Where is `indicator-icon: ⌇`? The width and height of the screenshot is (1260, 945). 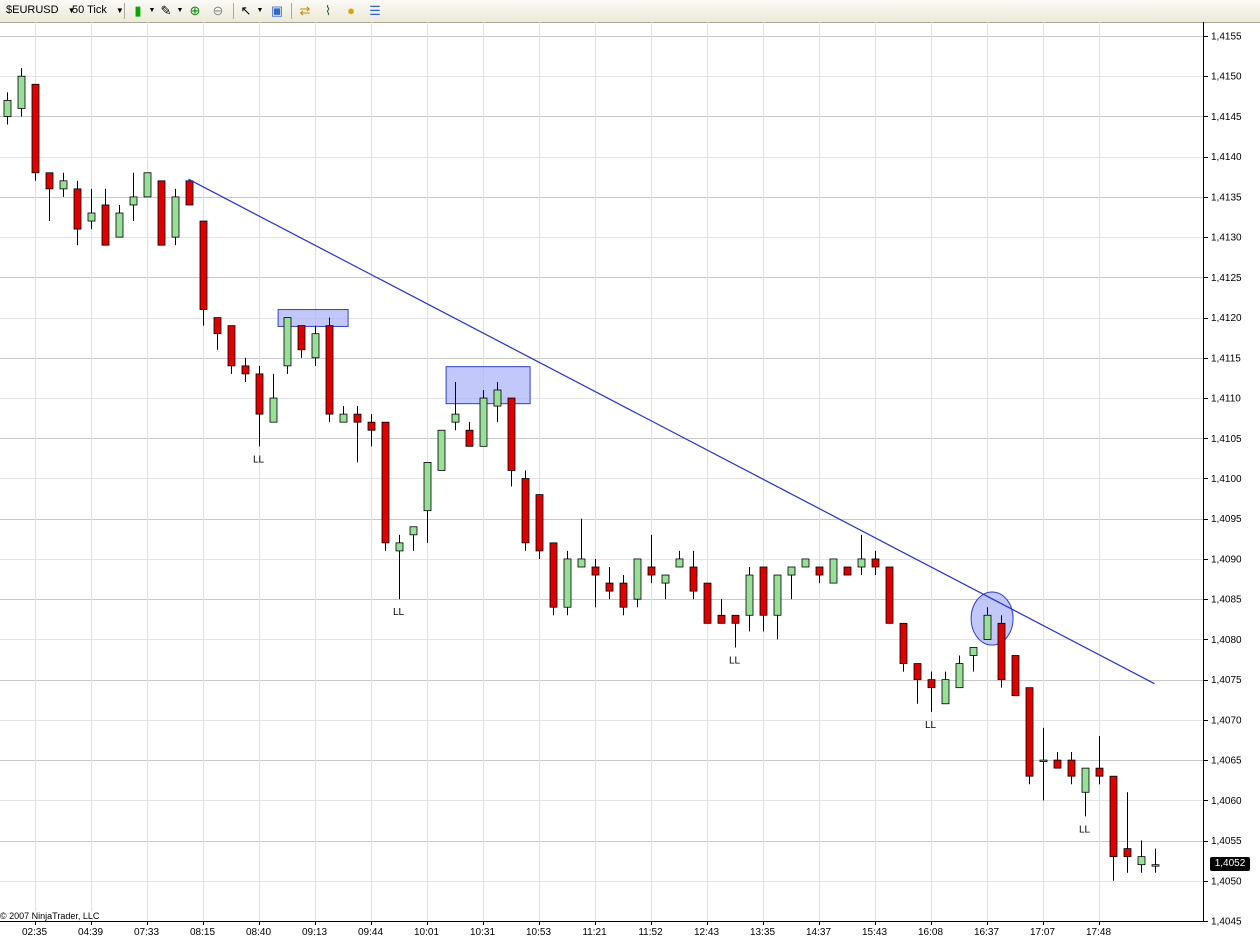
indicator-icon: ⌇ is located at coordinates (328, 11).